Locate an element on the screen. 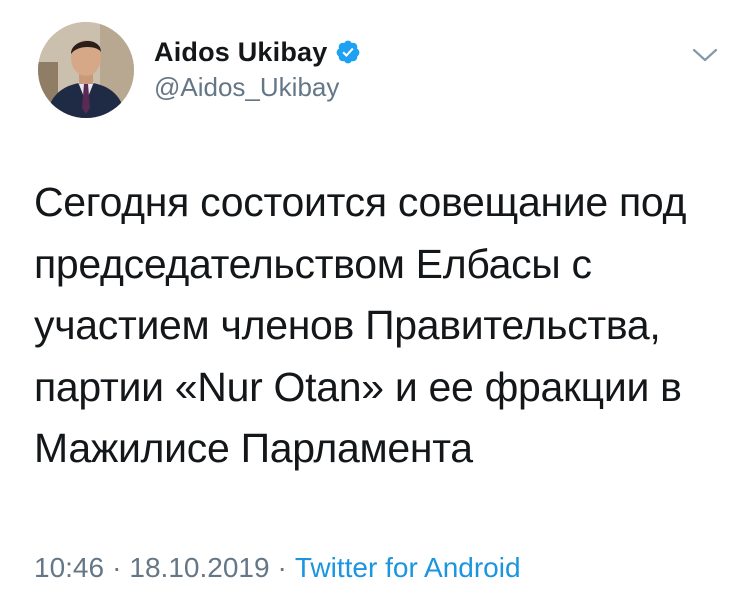  verified-badge-icon is located at coordinates (348, 52).